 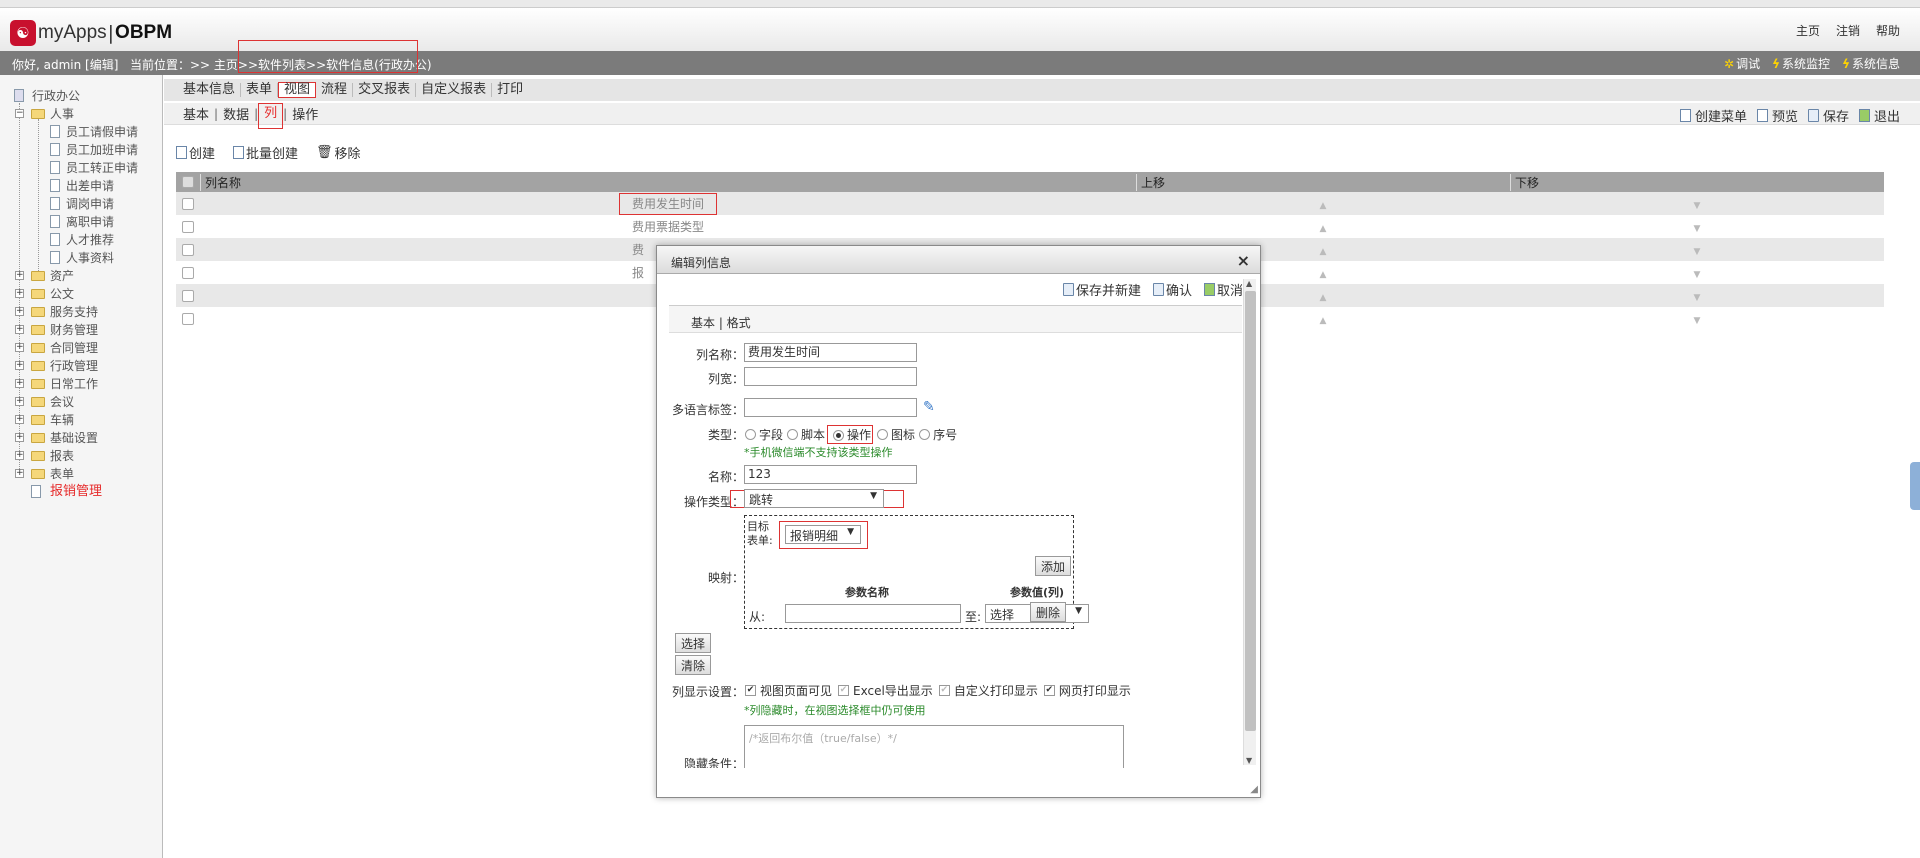 I want to click on tree-root: 行政办公, so click(x=81, y=96).